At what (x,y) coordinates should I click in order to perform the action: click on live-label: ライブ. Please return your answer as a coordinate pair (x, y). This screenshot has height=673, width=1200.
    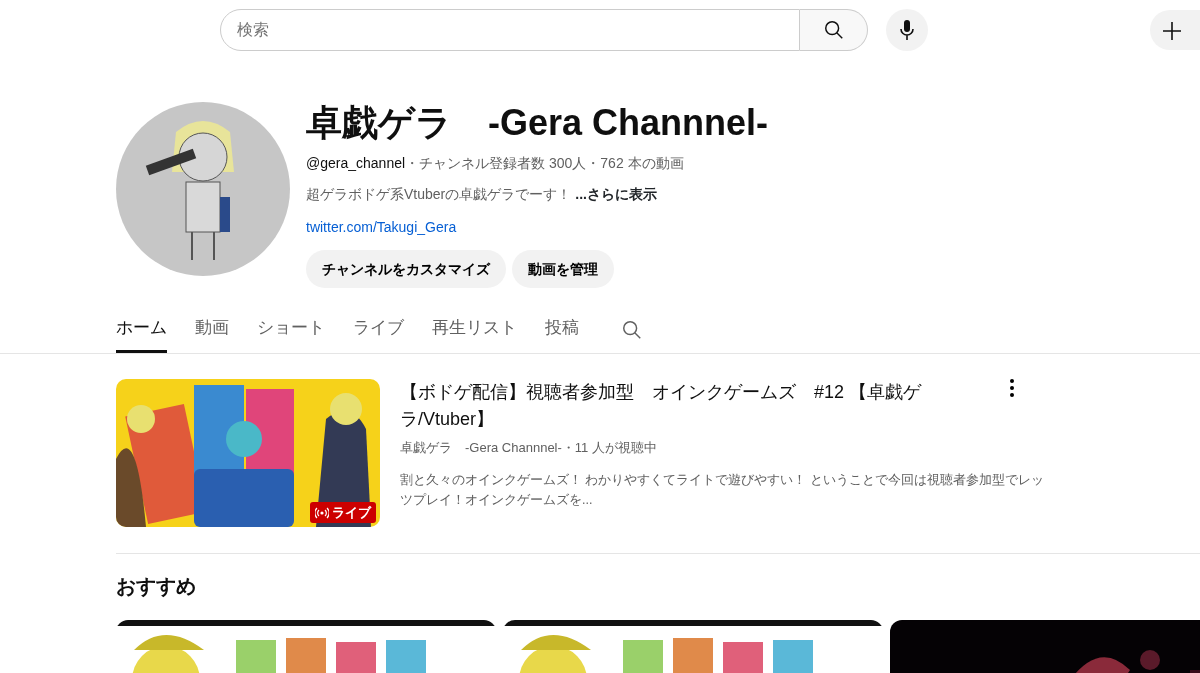
    Looking at the image, I should click on (351, 512).